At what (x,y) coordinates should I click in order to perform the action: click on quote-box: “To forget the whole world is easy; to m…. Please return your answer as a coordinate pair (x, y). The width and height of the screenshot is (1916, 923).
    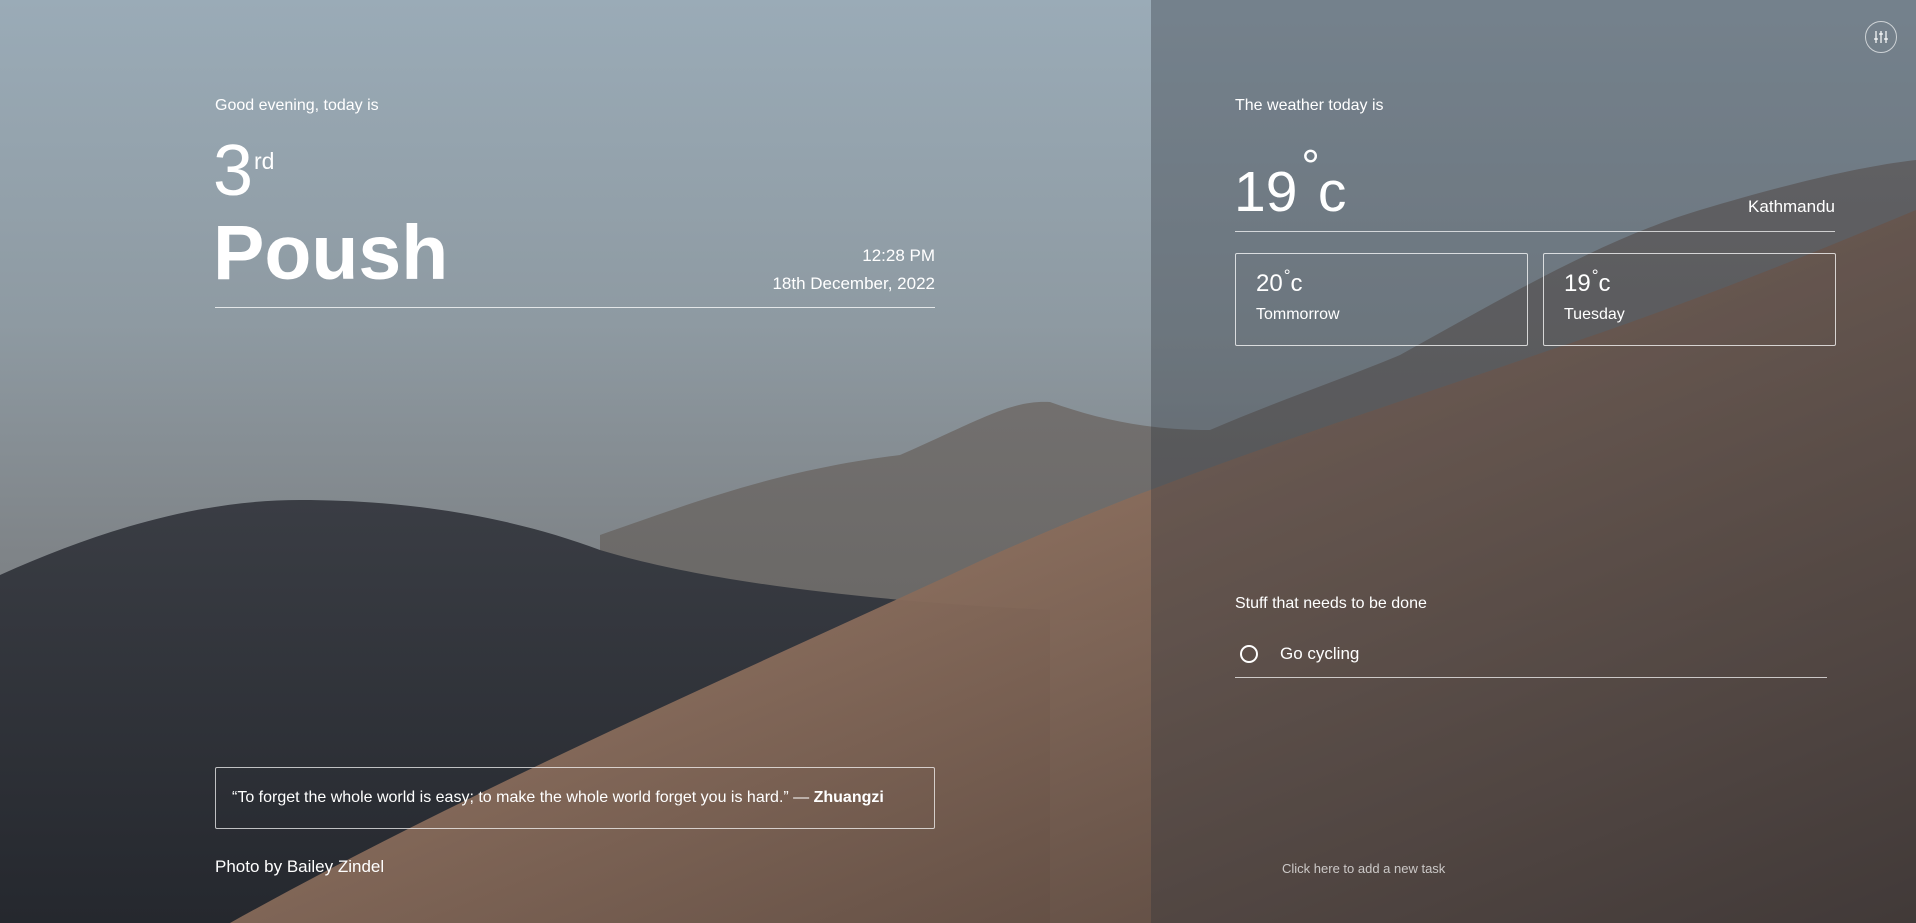
    Looking at the image, I should click on (575, 798).